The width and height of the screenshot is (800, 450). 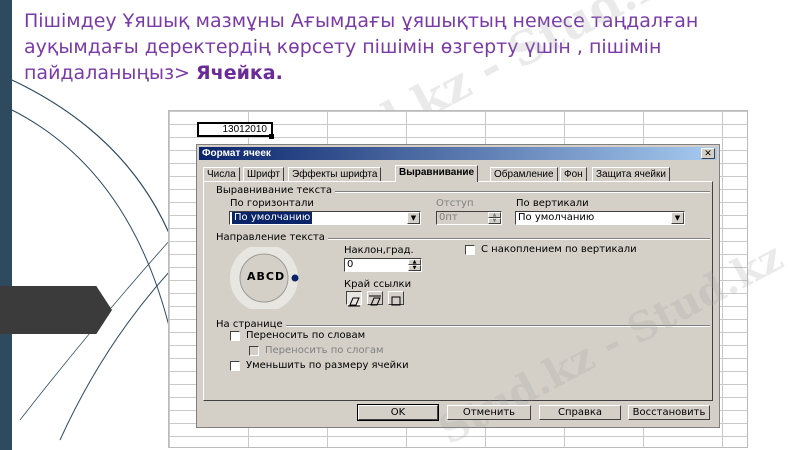 What do you see at coordinates (251, 324) in the screenshot?
I see `page-group-label: На странице` at bounding box center [251, 324].